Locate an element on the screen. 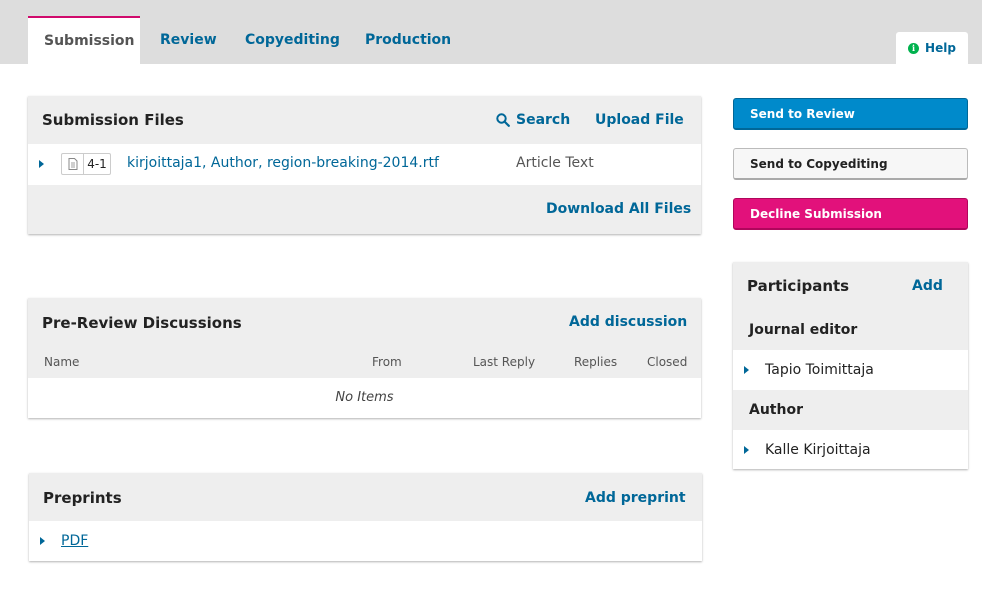 This screenshot has height=608, width=982. panel-title: Participants is located at coordinates (798, 286).